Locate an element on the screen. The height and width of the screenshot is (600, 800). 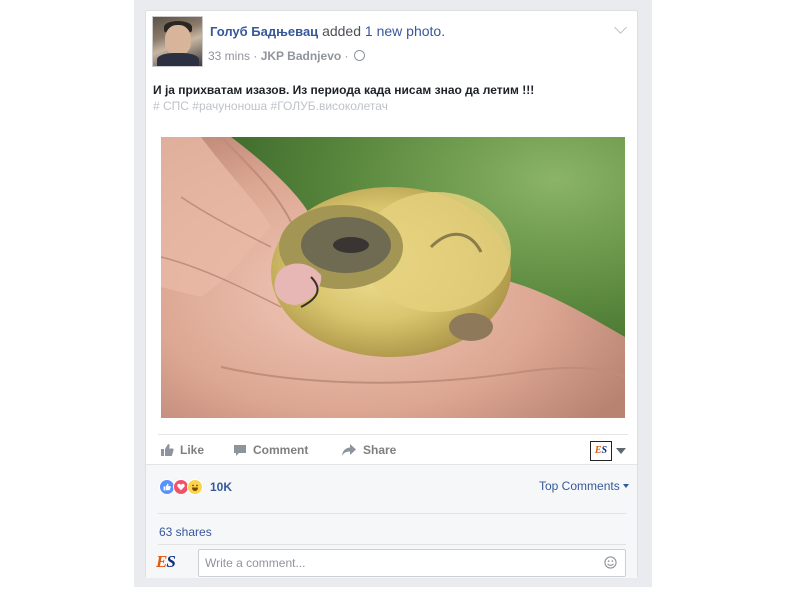
comment-box is located at coordinates (412, 563).